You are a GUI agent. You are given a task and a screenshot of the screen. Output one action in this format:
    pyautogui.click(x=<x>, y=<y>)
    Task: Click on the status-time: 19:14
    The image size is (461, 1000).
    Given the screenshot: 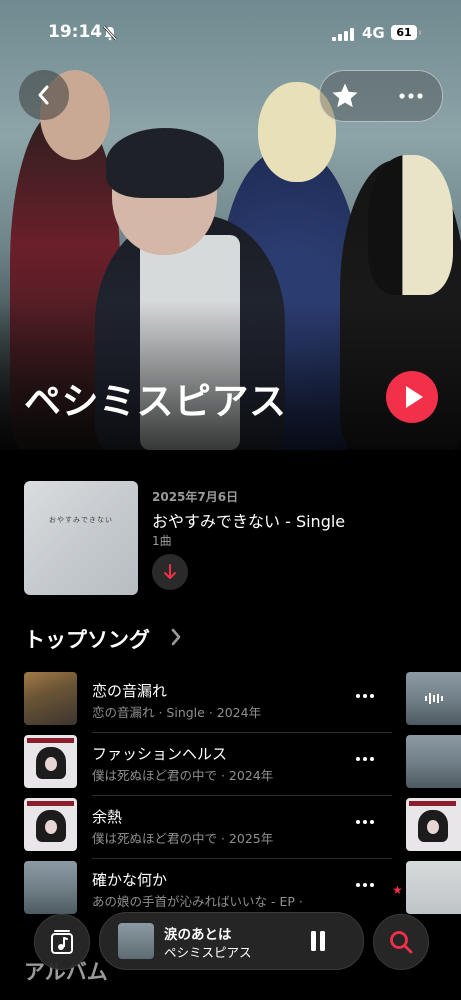 What is the action you would take?
    pyautogui.click(x=75, y=32)
    